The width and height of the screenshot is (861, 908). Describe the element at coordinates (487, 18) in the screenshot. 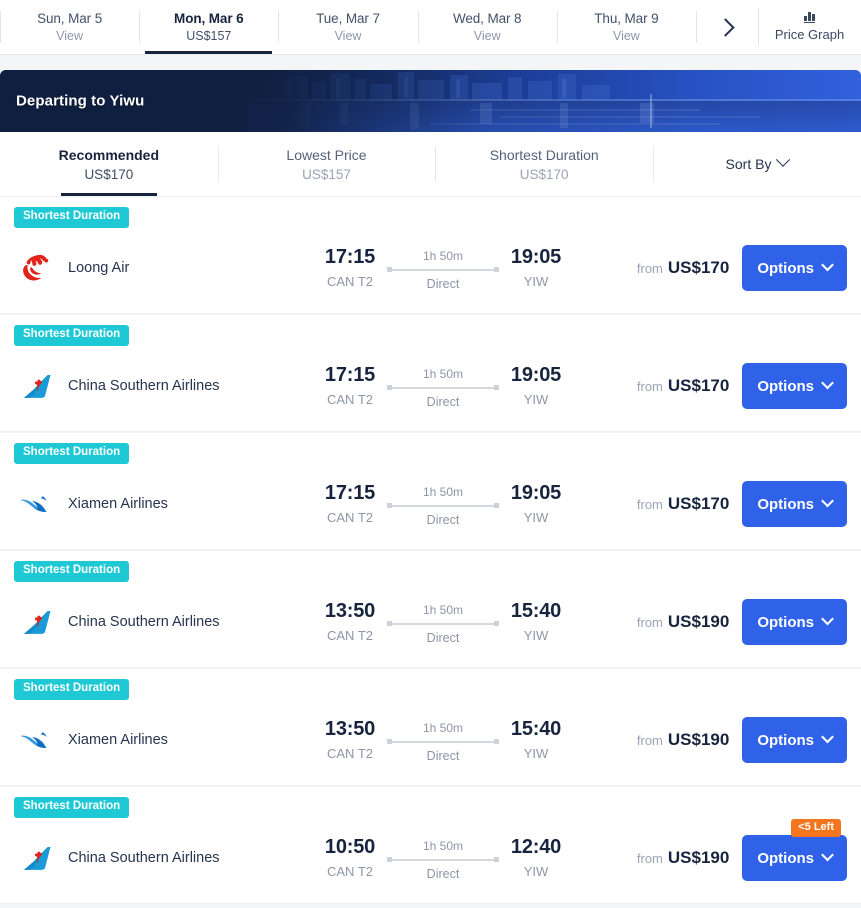

I see `date-tab-day: Wed, Mar 8` at that location.